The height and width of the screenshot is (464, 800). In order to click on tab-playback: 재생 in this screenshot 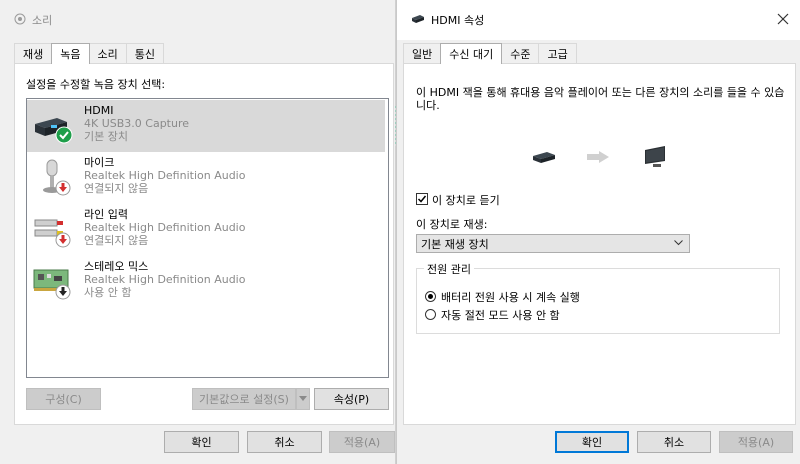, I will do `click(33, 53)`.